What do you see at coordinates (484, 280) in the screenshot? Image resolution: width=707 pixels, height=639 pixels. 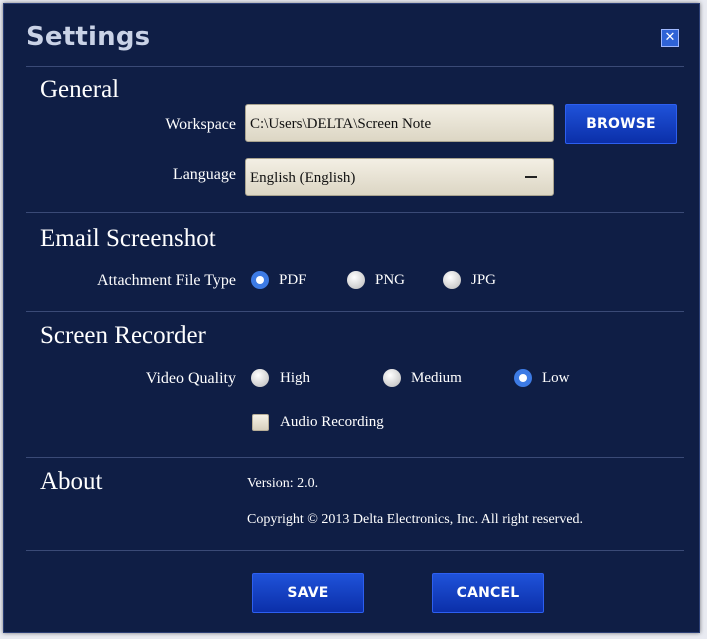 I see `radio-jpg-label: JPG` at bounding box center [484, 280].